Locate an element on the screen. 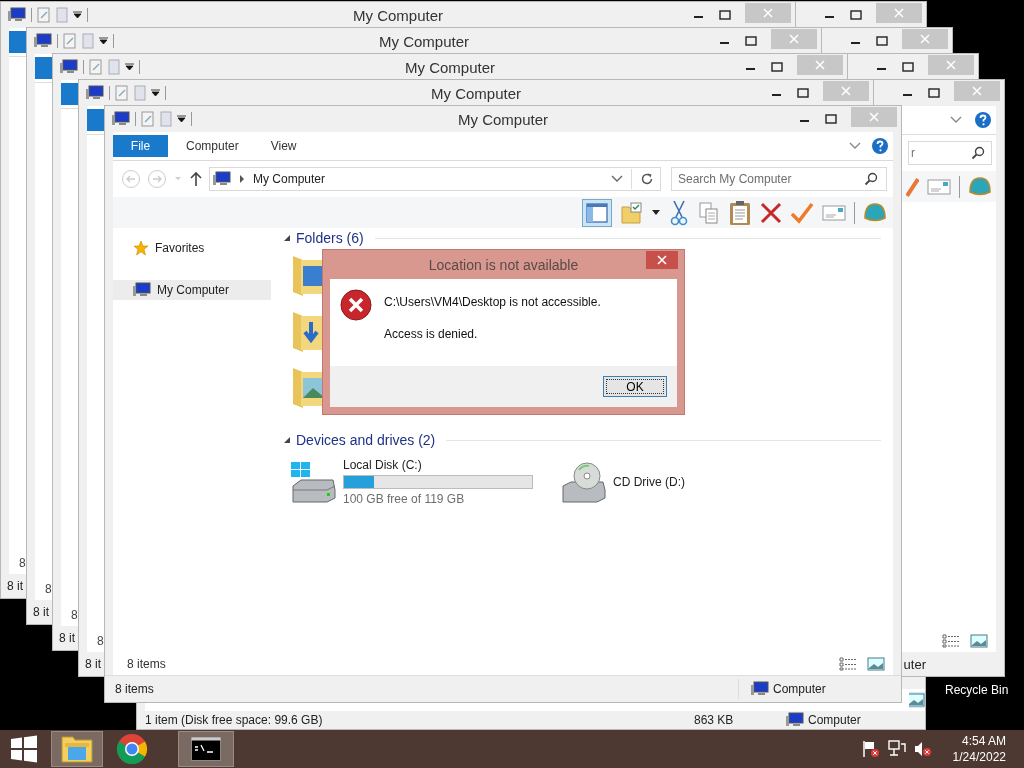 Image resolution: width=1024 pixels, height=768 pixels. search-field: Search My Computer is located at coordinates (779, 179).